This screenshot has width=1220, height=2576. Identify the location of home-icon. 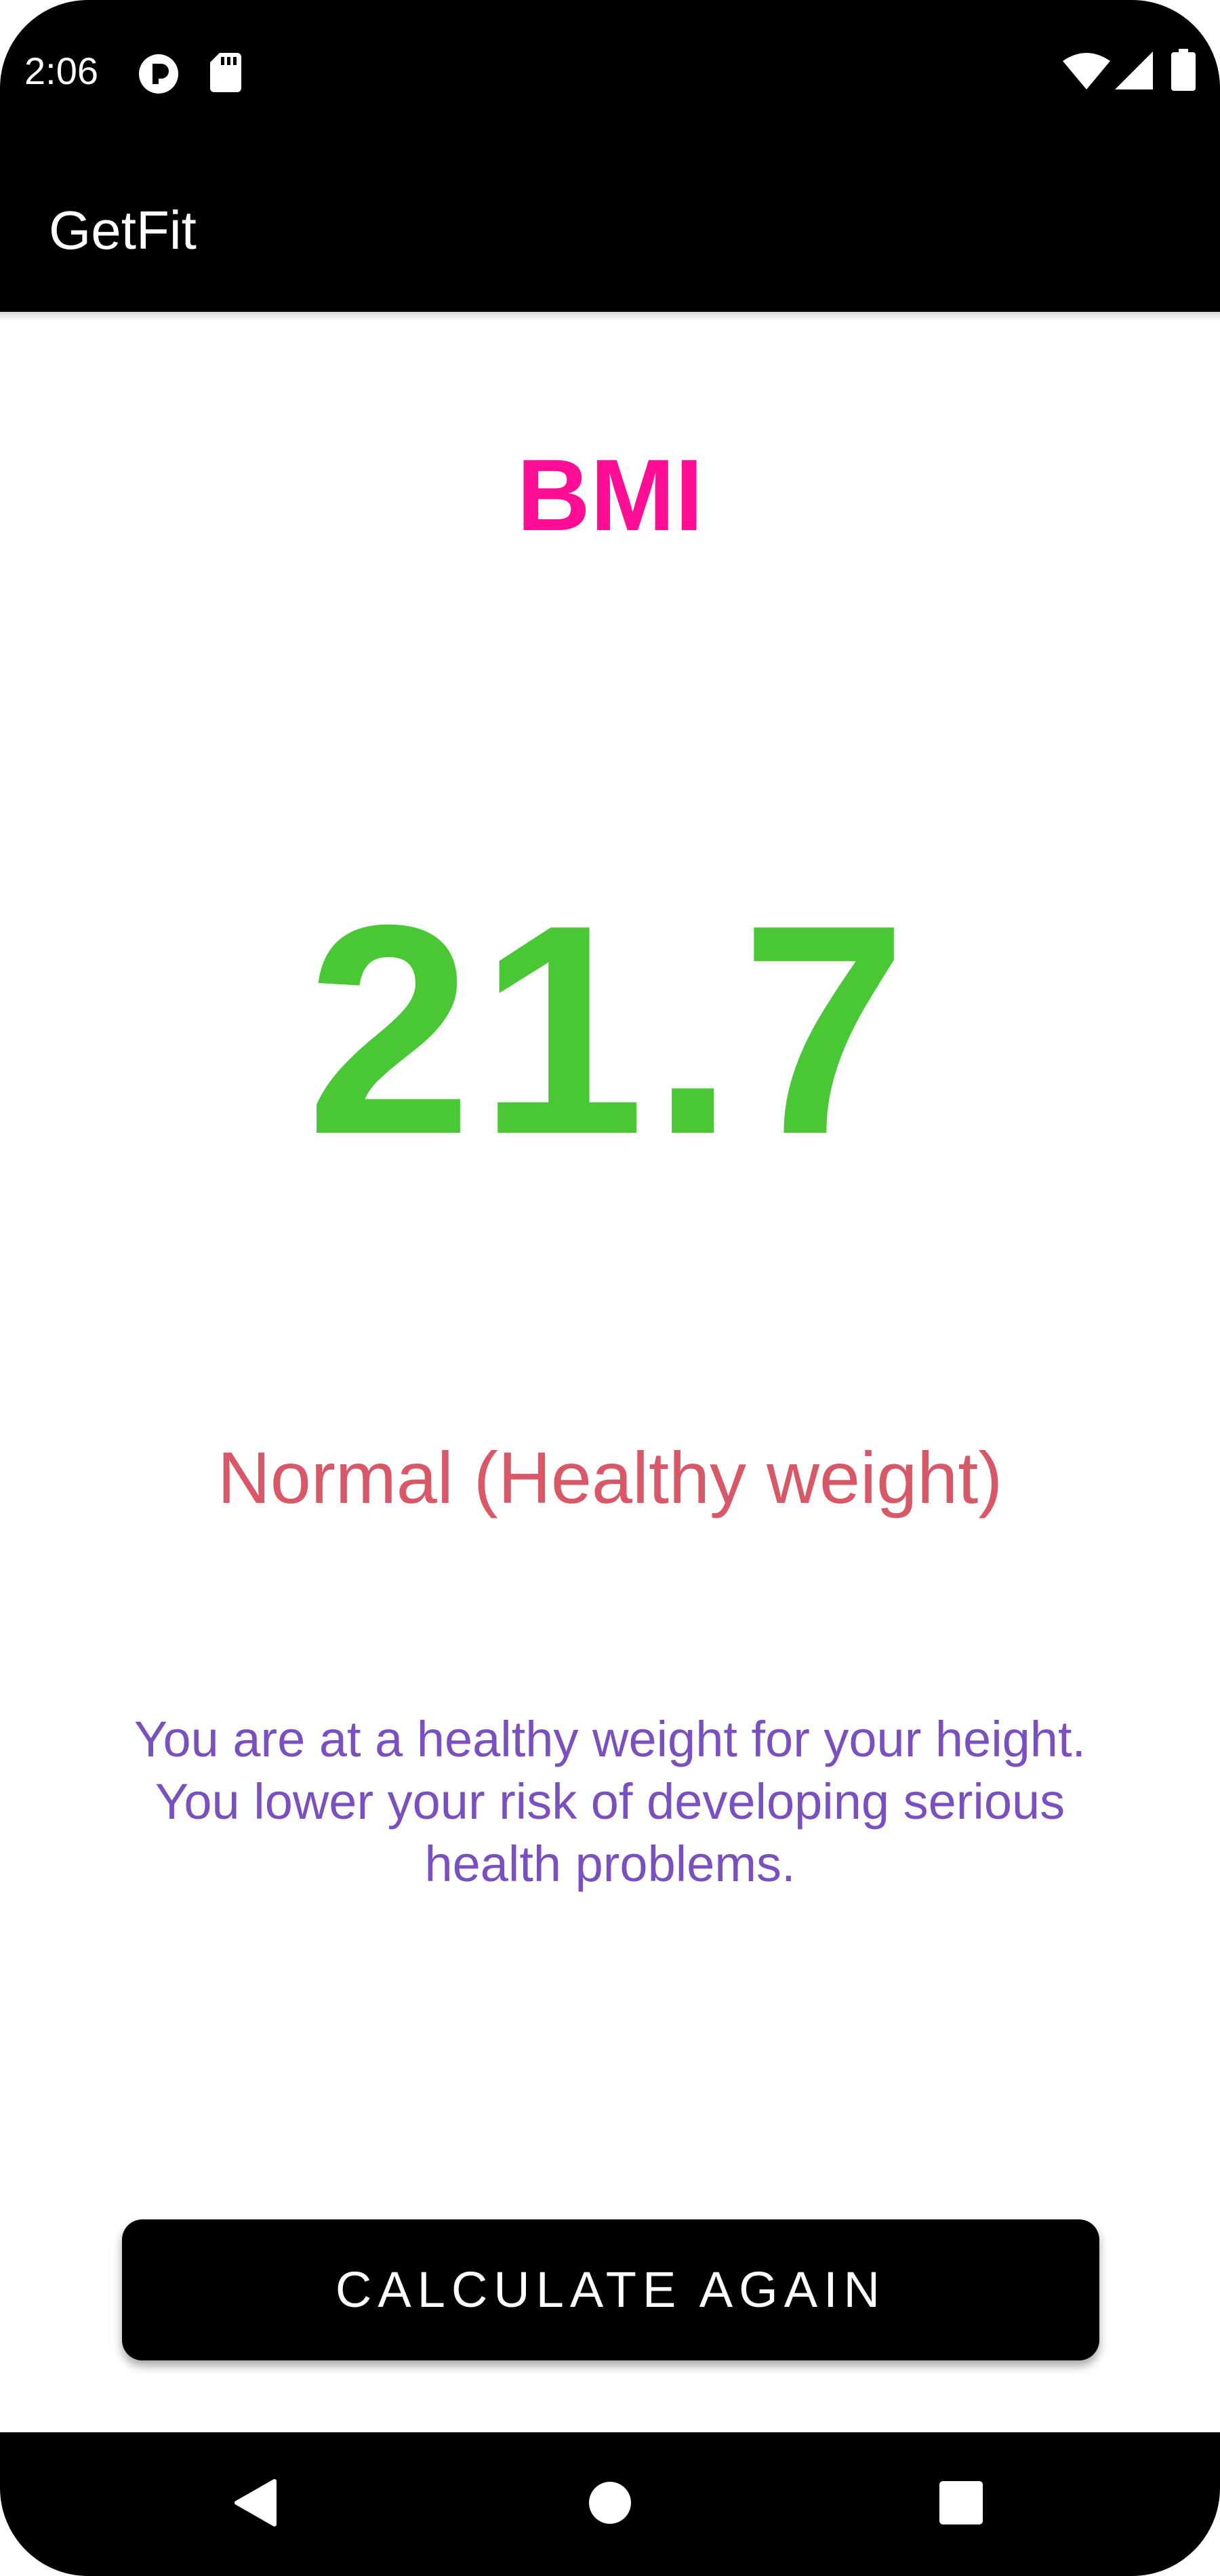
(610, 2504).